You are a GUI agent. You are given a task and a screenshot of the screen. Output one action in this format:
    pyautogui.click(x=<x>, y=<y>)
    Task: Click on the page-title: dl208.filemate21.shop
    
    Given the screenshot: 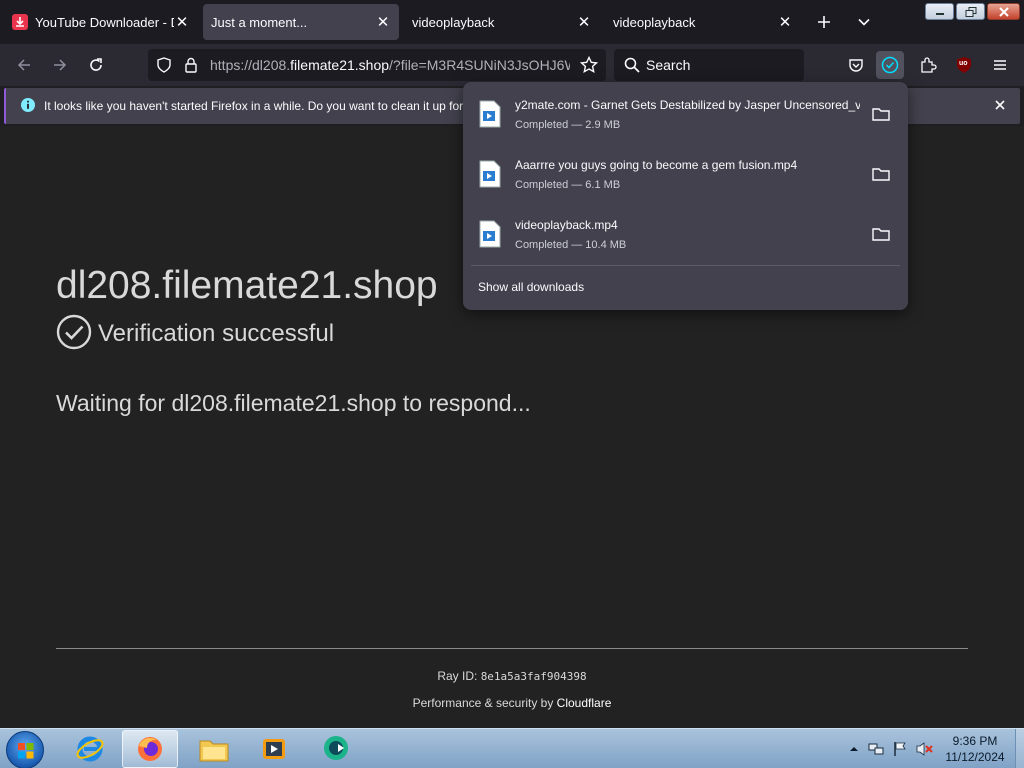 What is the action you would take?
    pyautogui.click(x=247, y=285)
    